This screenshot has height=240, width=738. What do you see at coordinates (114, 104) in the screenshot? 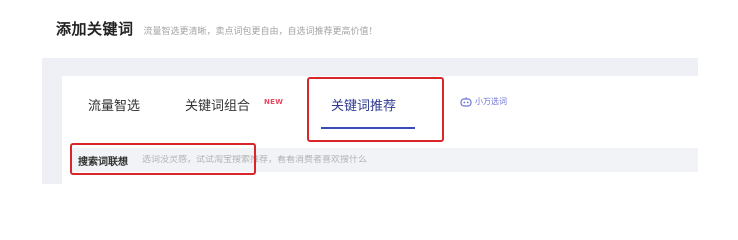
I see `tab-liuliang-zhixuan: 流量智选` at bounding box center [114, 104].